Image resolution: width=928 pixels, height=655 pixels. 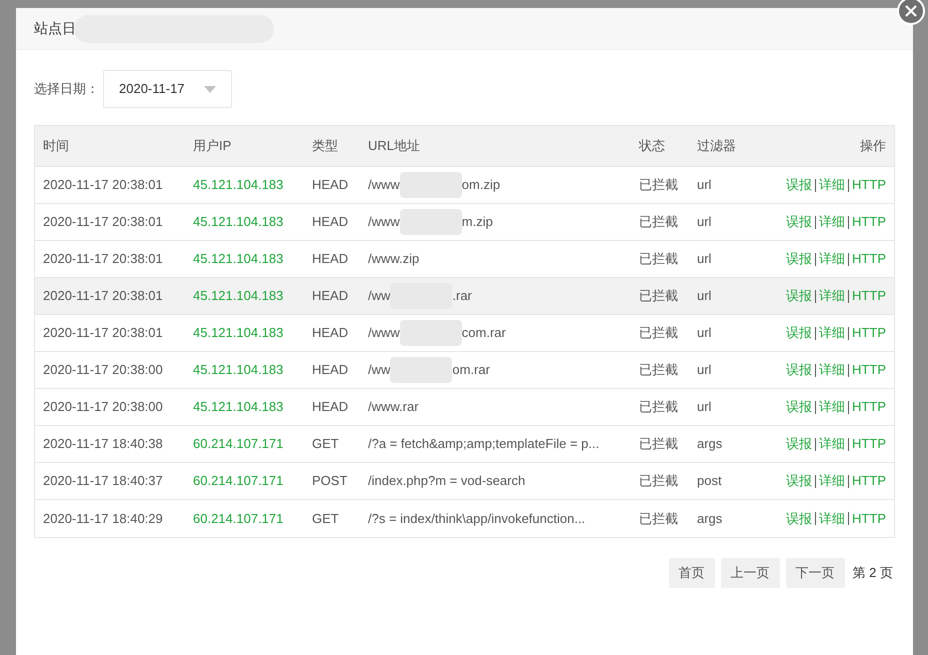 What do you see at coordinates (481, 185) in the screenshot?
I see `url-cell-text: om.zip` at bounding box center [481, 185].